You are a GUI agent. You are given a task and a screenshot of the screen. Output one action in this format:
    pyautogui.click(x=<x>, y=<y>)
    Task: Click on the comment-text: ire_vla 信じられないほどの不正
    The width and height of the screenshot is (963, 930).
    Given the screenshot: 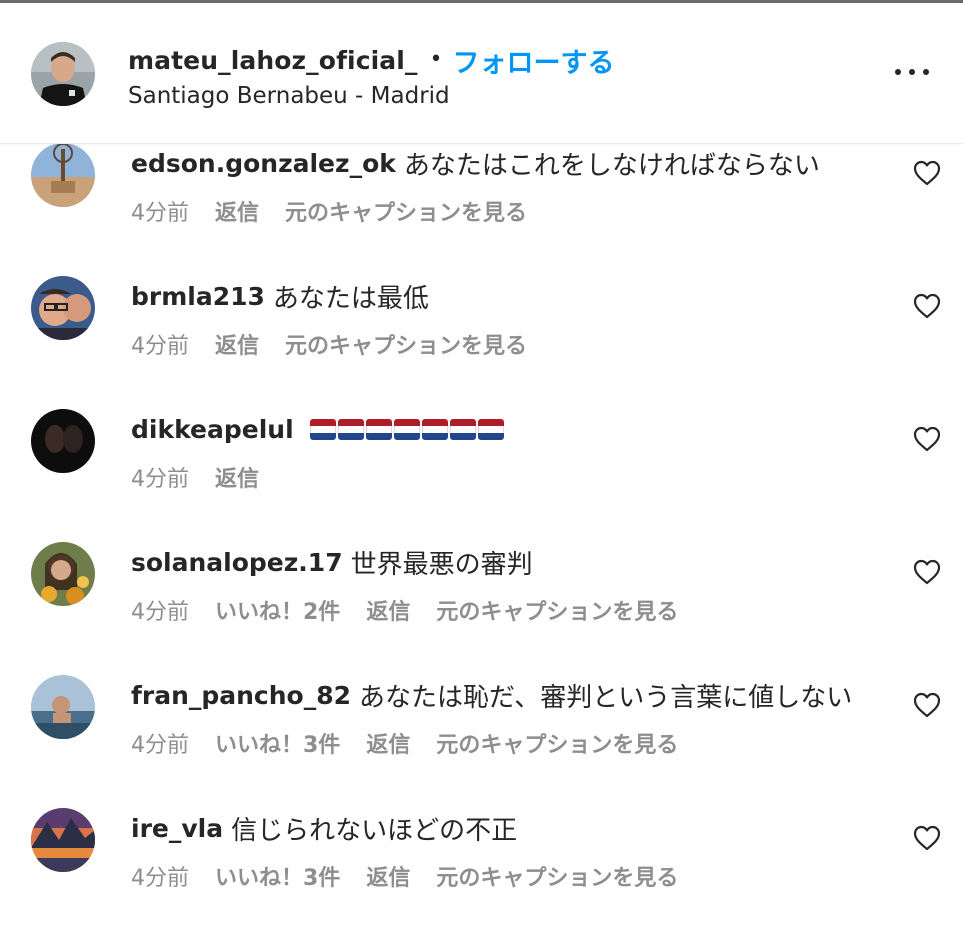 What is the action you would take?
    pyautogui.click(x=324, y=828)
    